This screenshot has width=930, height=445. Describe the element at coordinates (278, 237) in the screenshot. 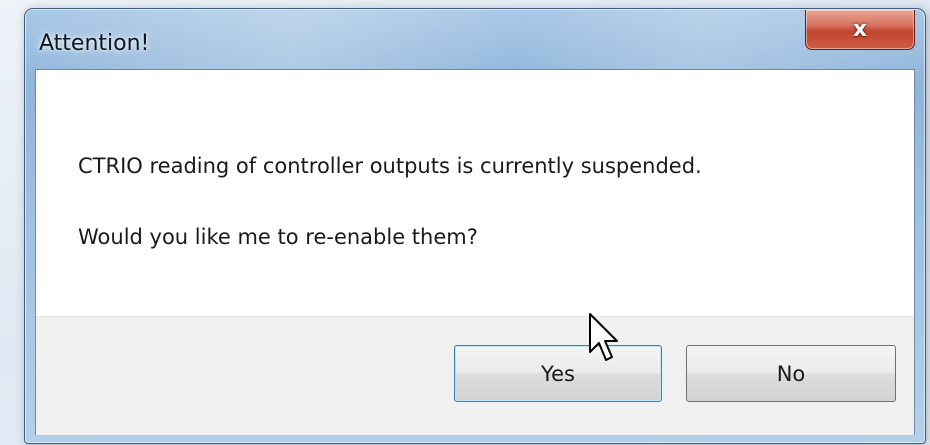

I see `message-line-2: Would you like me to re-enable them?` at that location.